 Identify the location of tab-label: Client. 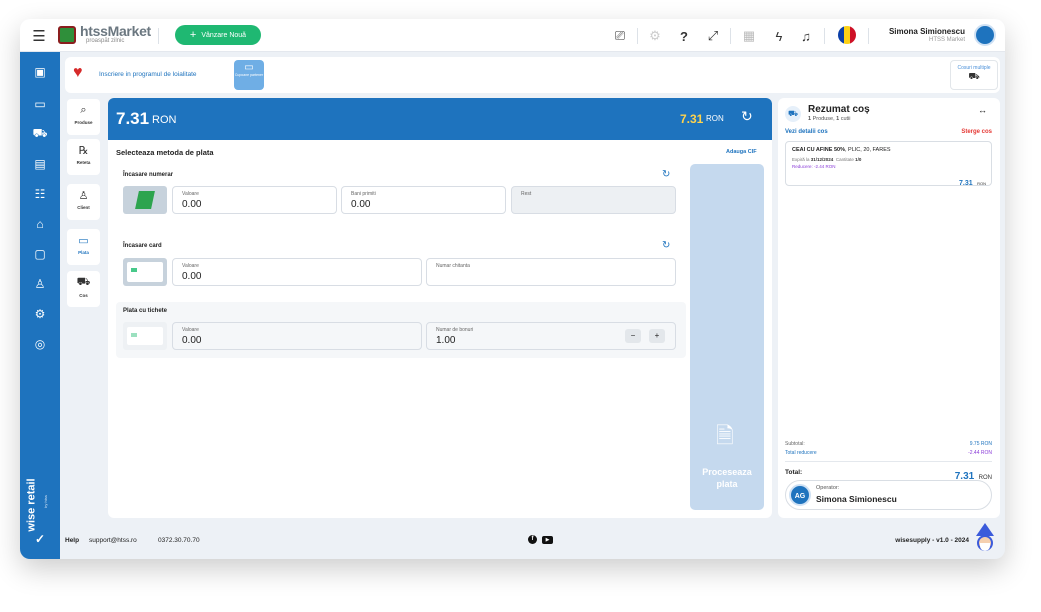
(83, 207).